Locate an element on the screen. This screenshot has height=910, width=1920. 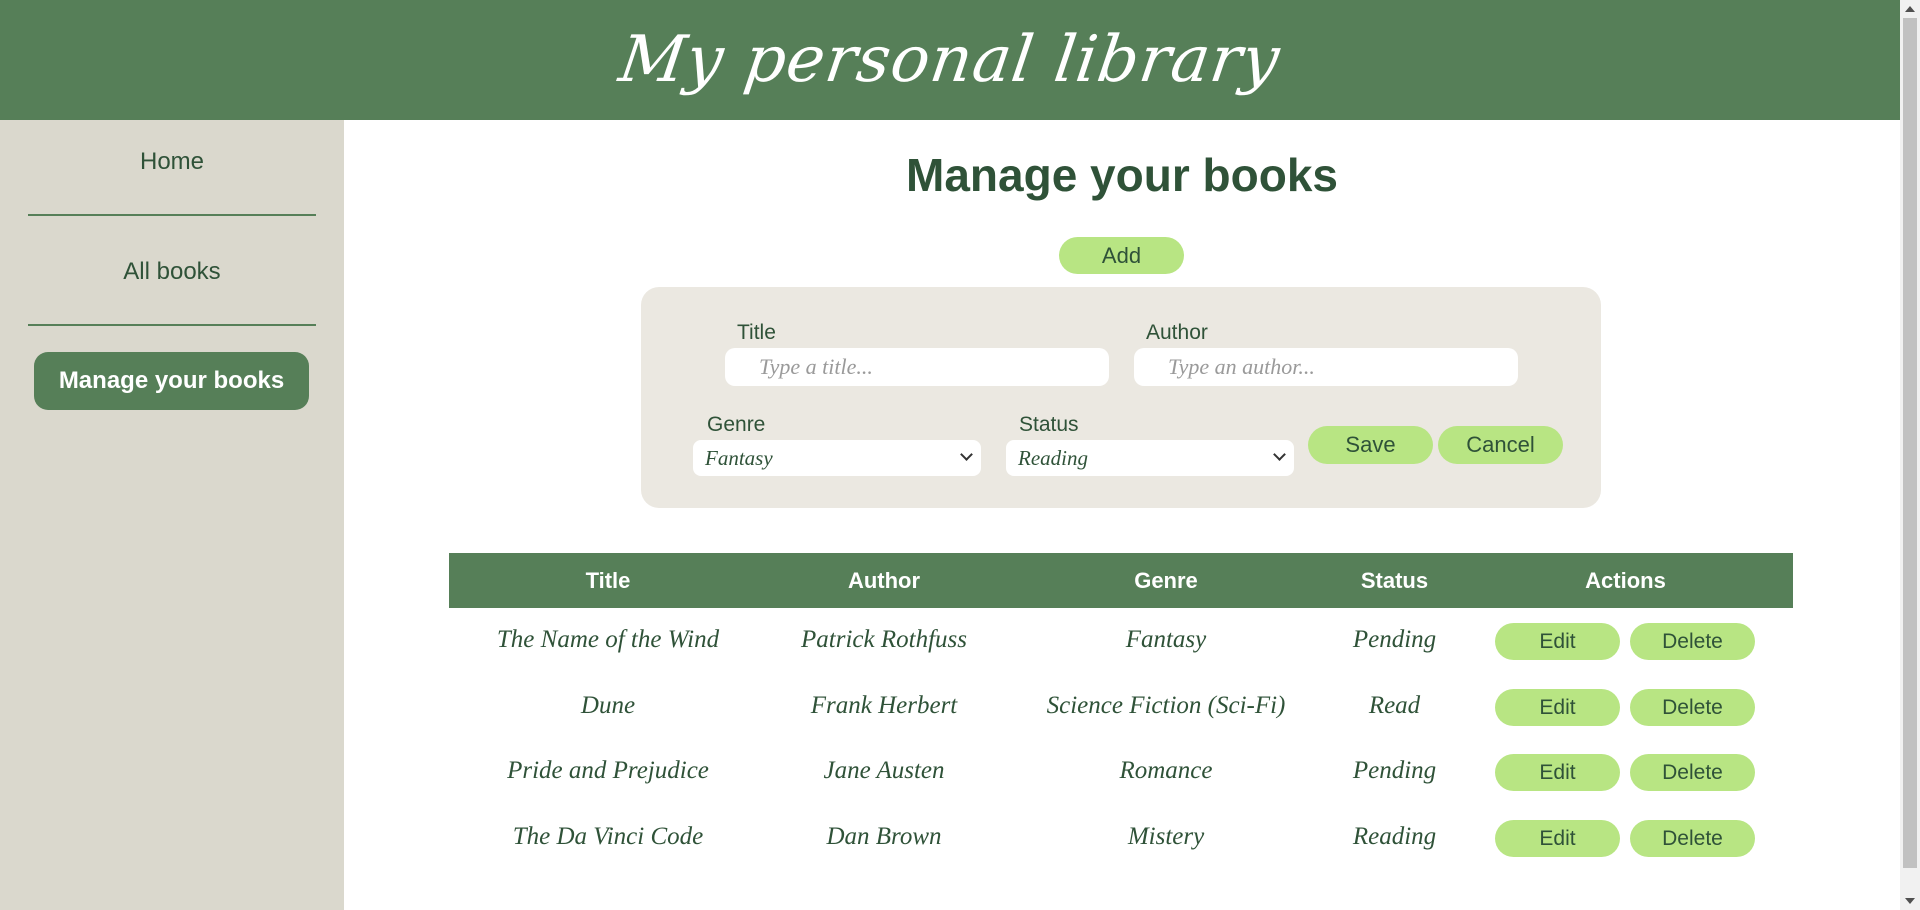
author-input is located at coordinates (1326, 367).